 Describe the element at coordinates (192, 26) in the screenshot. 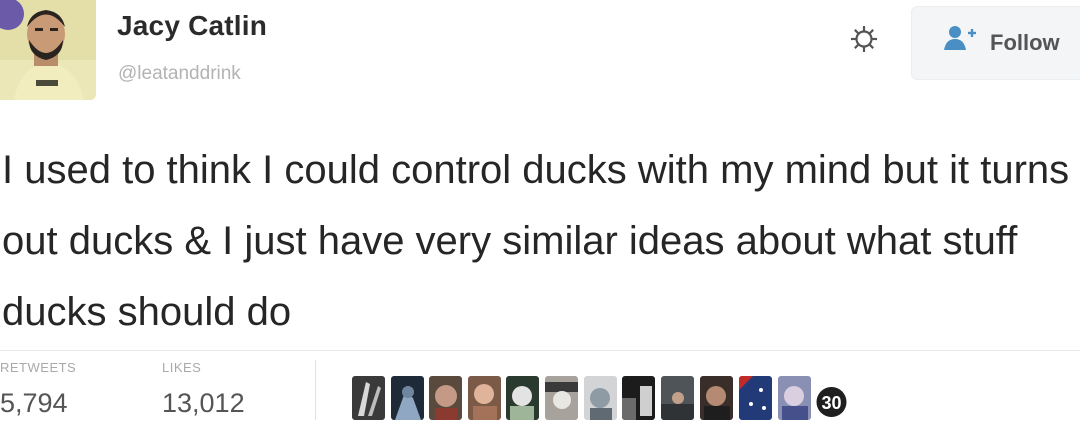

I see `author-name: Jacy Catlin` at that location.